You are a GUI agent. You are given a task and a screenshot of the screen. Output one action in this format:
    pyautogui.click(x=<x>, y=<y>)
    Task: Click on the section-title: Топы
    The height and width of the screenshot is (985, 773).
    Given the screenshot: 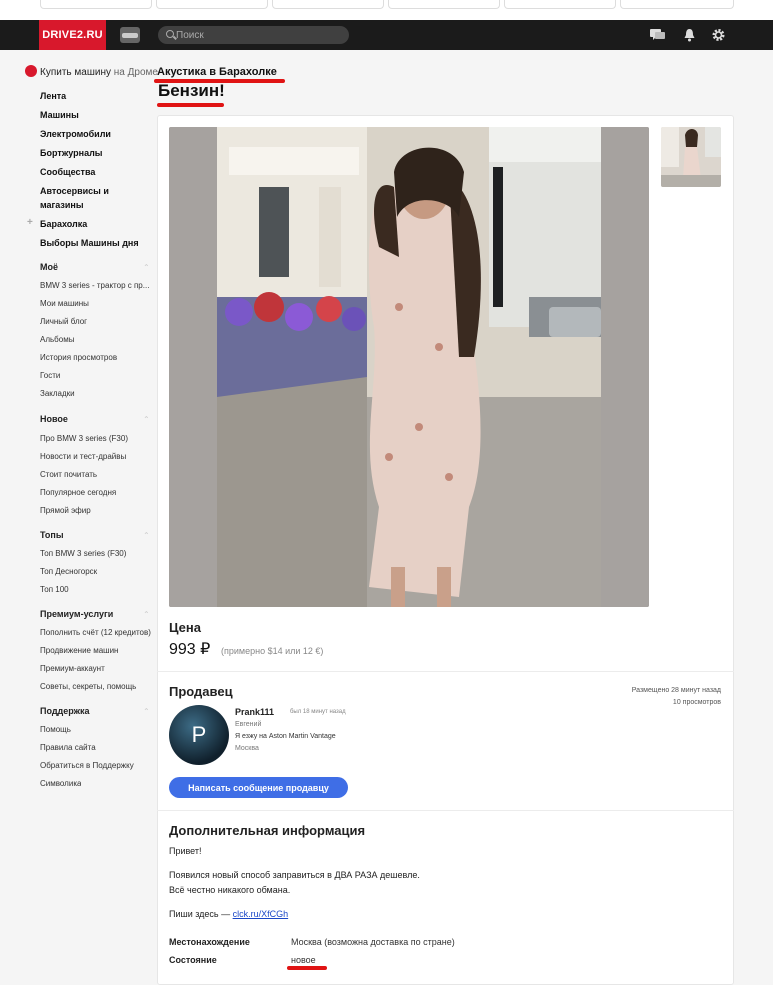 What is the action you would take?
    pyautogui.click(x=52, y=535)
    